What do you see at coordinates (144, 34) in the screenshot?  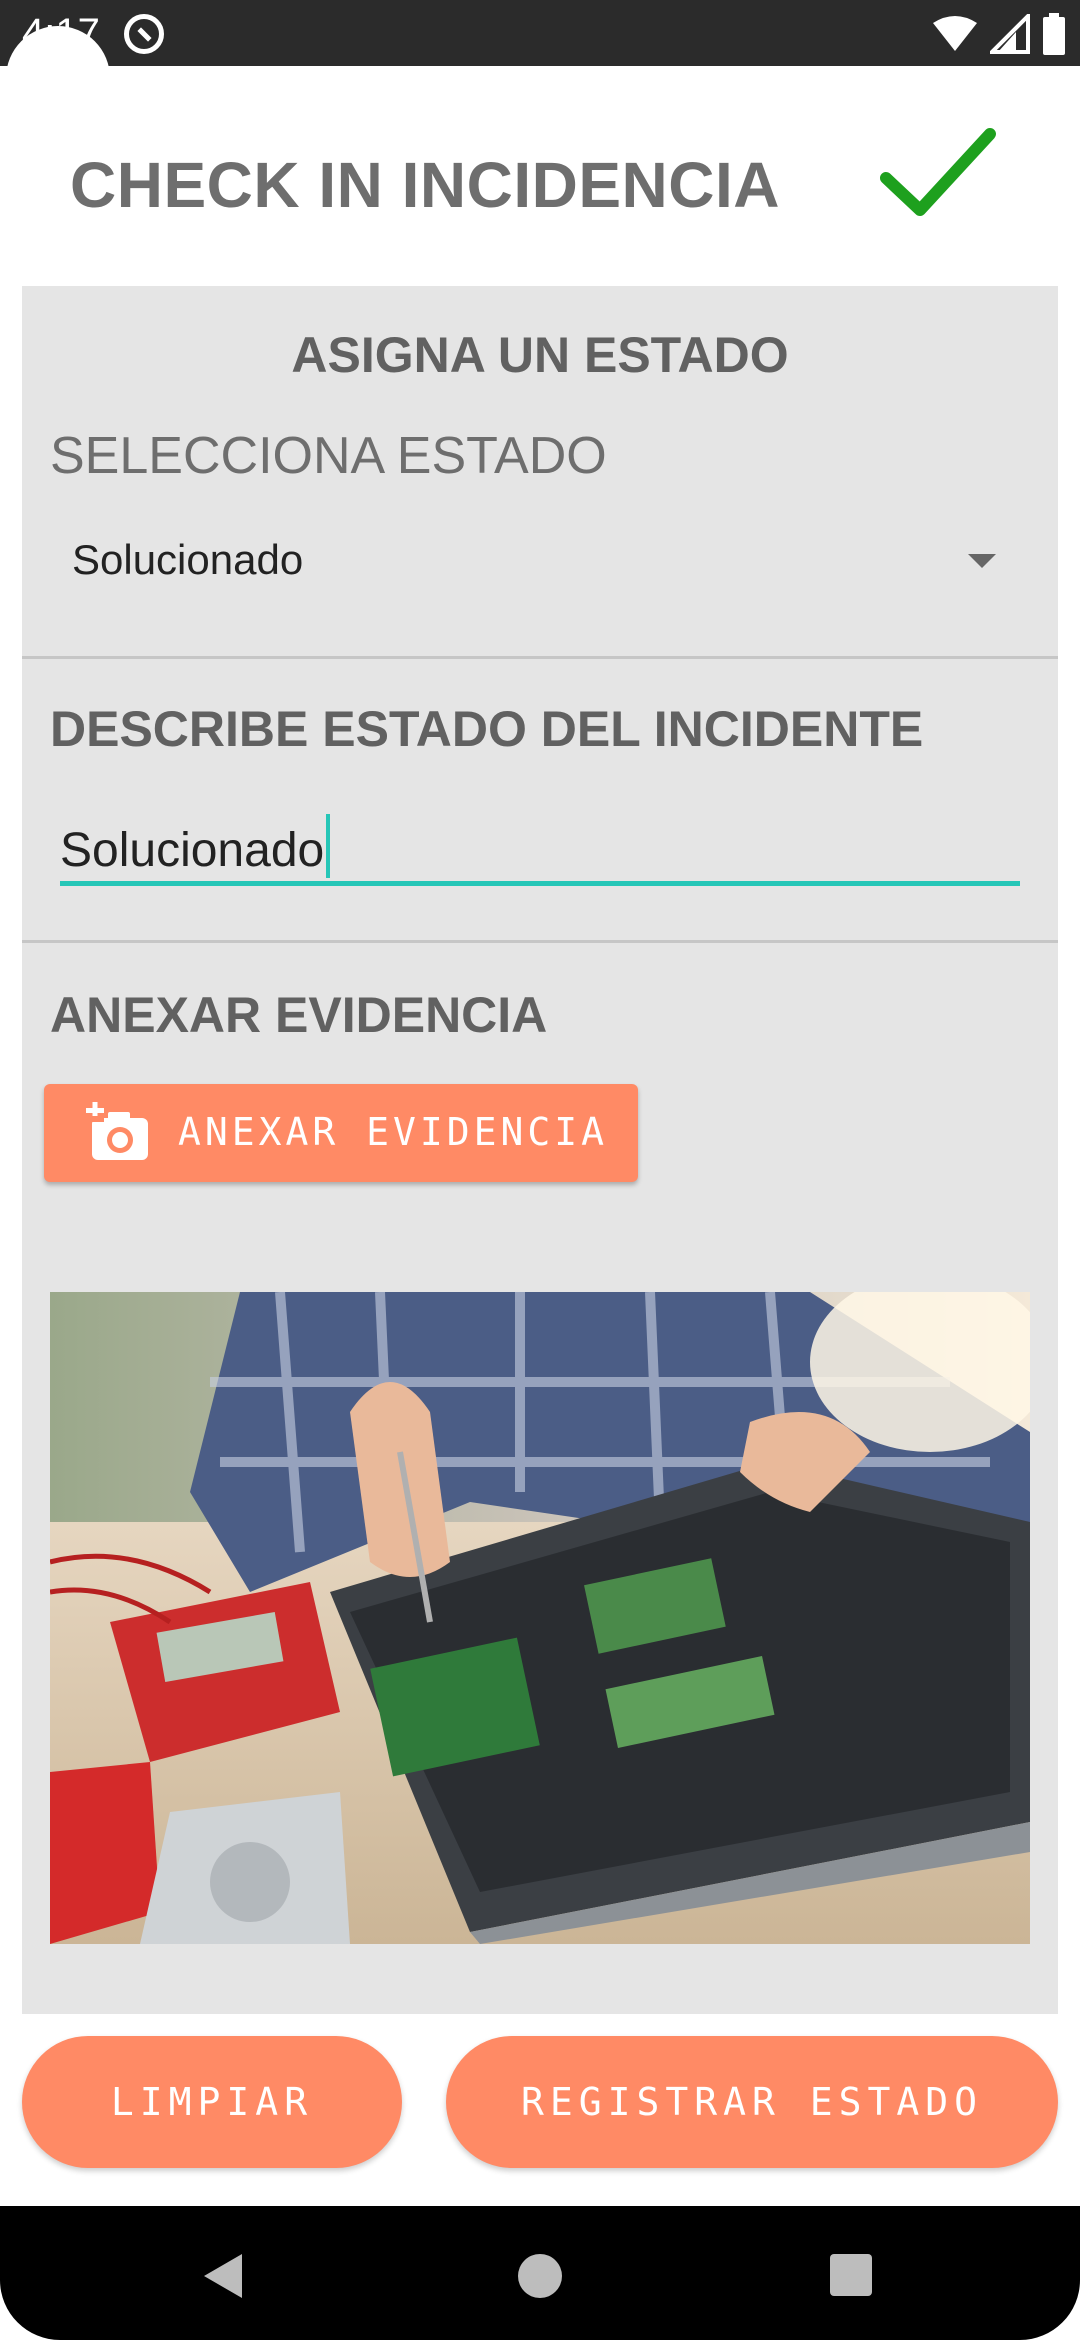 I see `do-not-disturb-icon` at bounding box center [144, 34].